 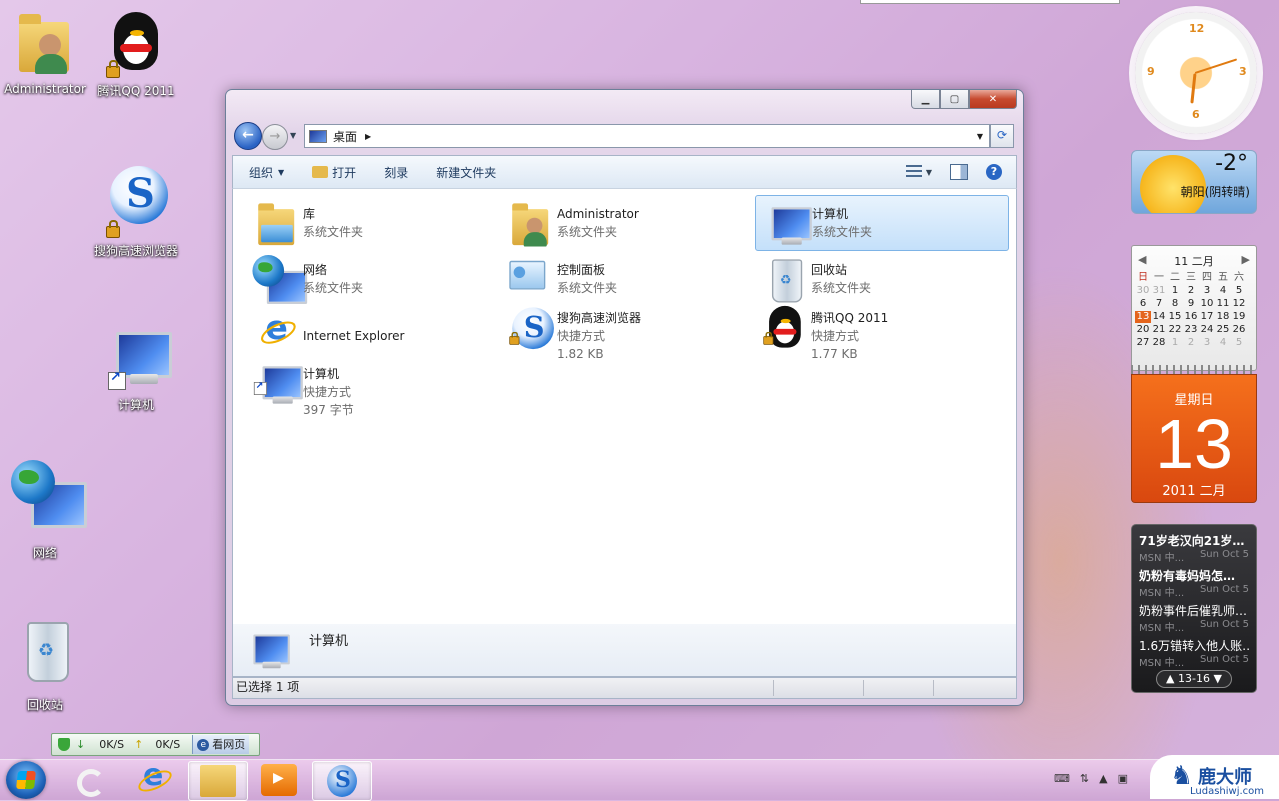 What do you see at coordinates (1223, 304) in the screenshot?
I see `calendar-day: 11` at bounding box center [1223, 304].